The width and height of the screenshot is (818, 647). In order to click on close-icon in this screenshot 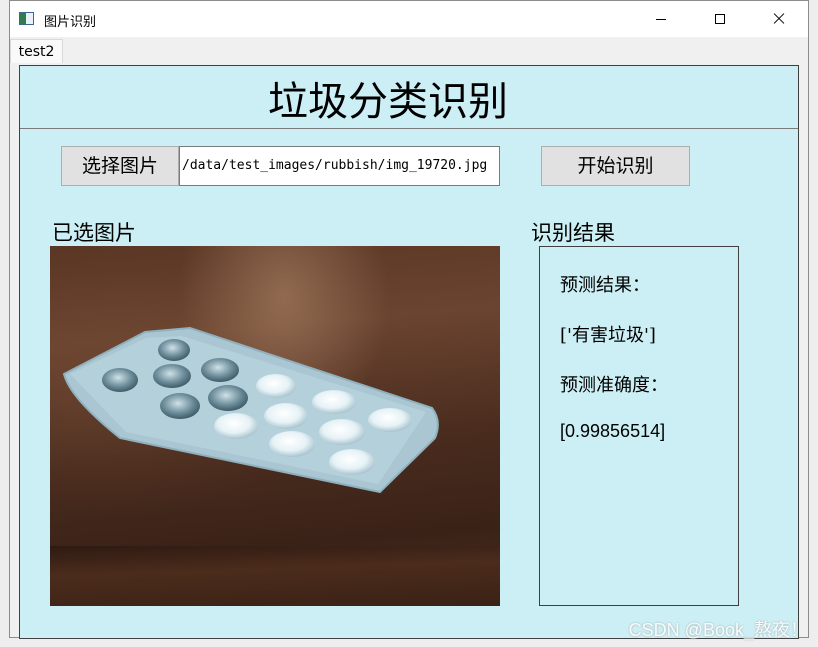, I will do `click(779, 19)`.